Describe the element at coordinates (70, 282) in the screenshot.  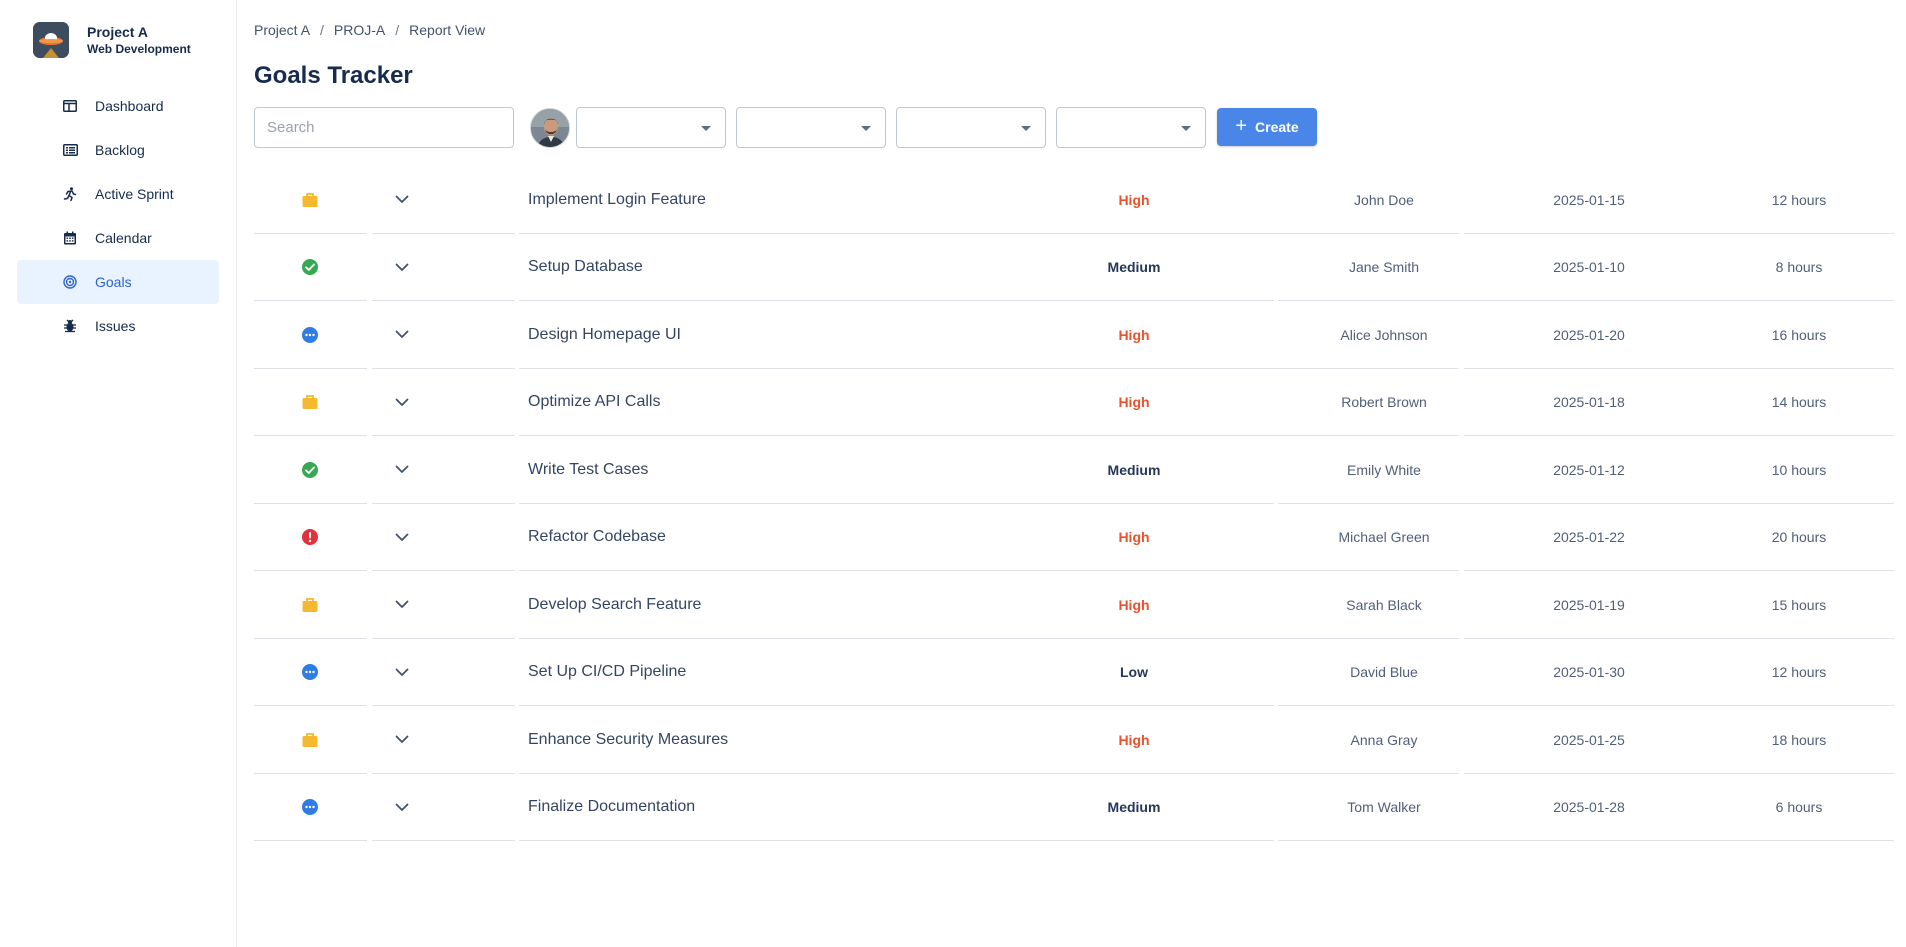
I see `target-icon` at that location.